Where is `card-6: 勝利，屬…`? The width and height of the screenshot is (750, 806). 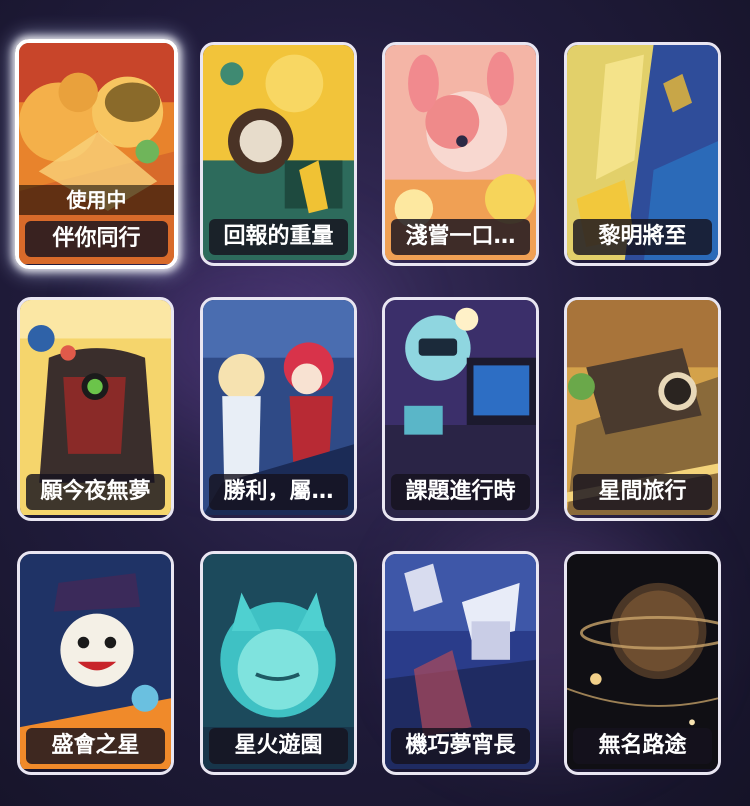
card-6: 勝利，屬… is located at coordinates (278, 409).